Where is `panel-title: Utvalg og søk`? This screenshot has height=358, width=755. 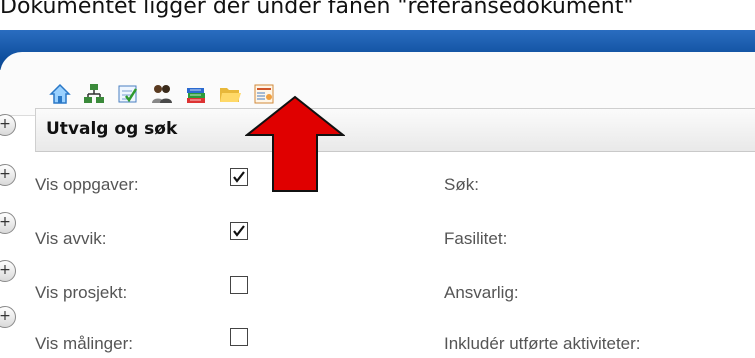 panel-title: Utvalg og søk is located at coordinates (112, 129).